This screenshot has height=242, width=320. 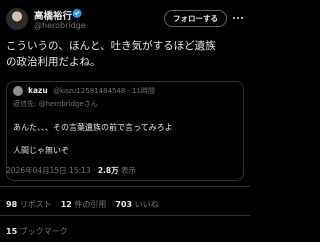 I want to click on views-label: 表示, so click(x=127, y=170).